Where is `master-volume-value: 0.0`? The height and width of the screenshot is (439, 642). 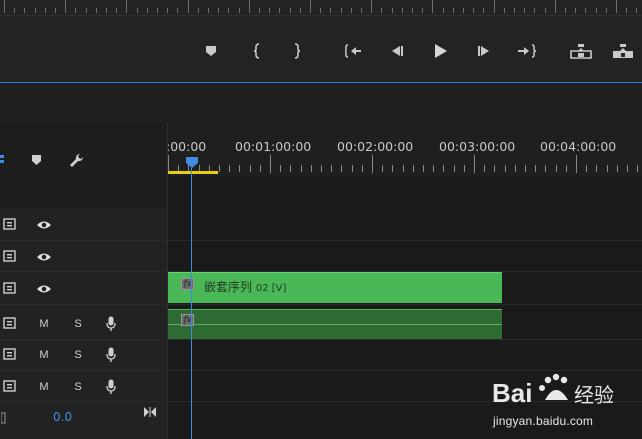 master-volume-value: 0.0 is located at coordinates (62, 417).